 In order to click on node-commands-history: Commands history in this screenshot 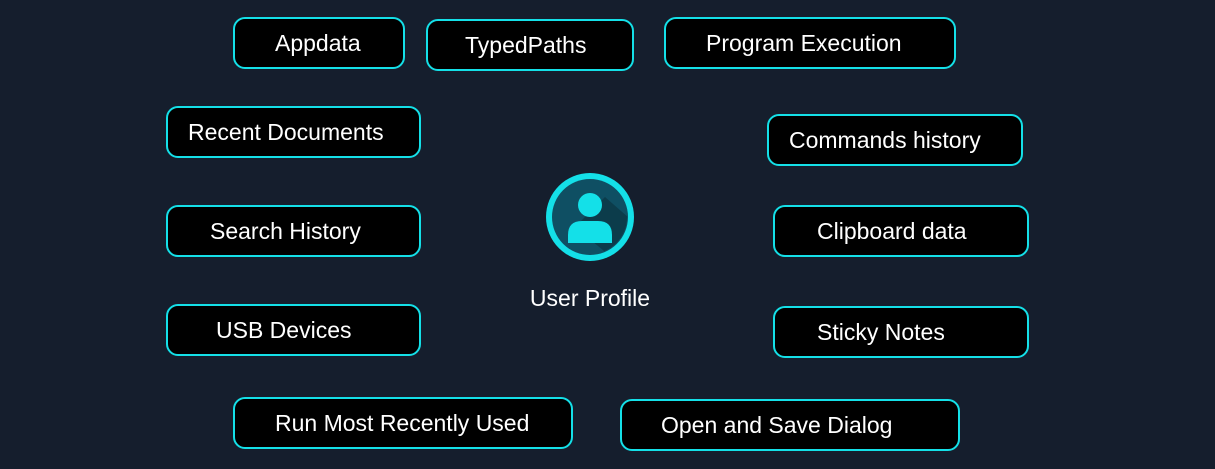, I will do `click(895, 140)`.